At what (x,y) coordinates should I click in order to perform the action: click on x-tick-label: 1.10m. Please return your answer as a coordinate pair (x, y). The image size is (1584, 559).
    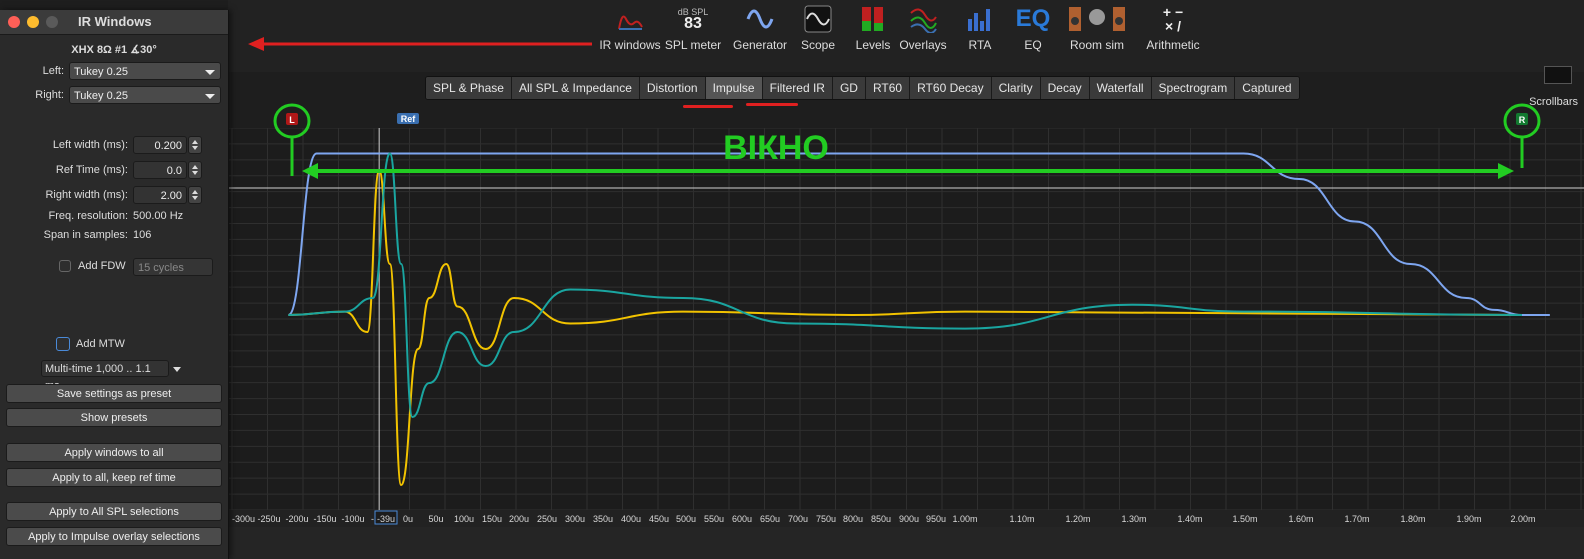
    Looking at the image, I should click on (1021, 519).